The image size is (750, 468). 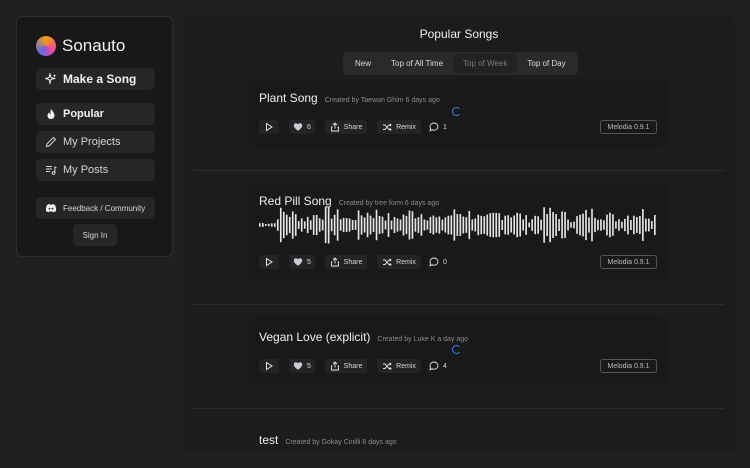 What do you see at coordinates (92, 142) in the screenshot?
I see `sidebar-item-label: My Projects` at bounding box center [92, 142].